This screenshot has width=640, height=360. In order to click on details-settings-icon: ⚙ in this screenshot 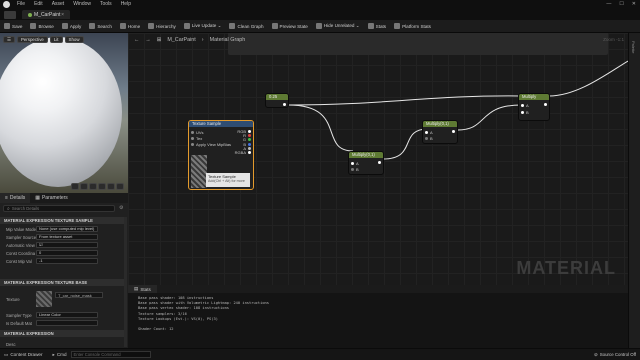, I will do `click(121, 208)`.